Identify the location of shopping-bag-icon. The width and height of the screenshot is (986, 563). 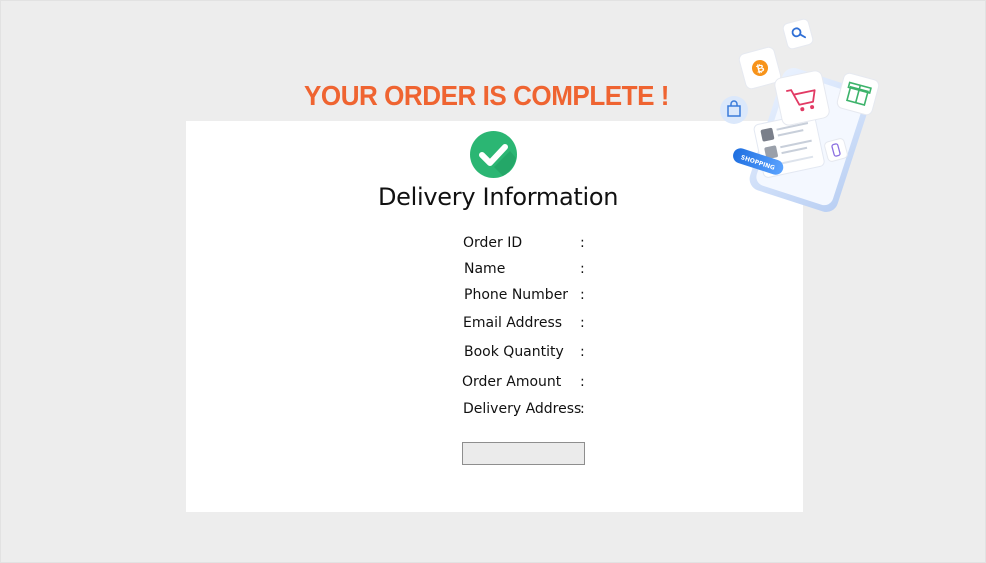
(734, 110).